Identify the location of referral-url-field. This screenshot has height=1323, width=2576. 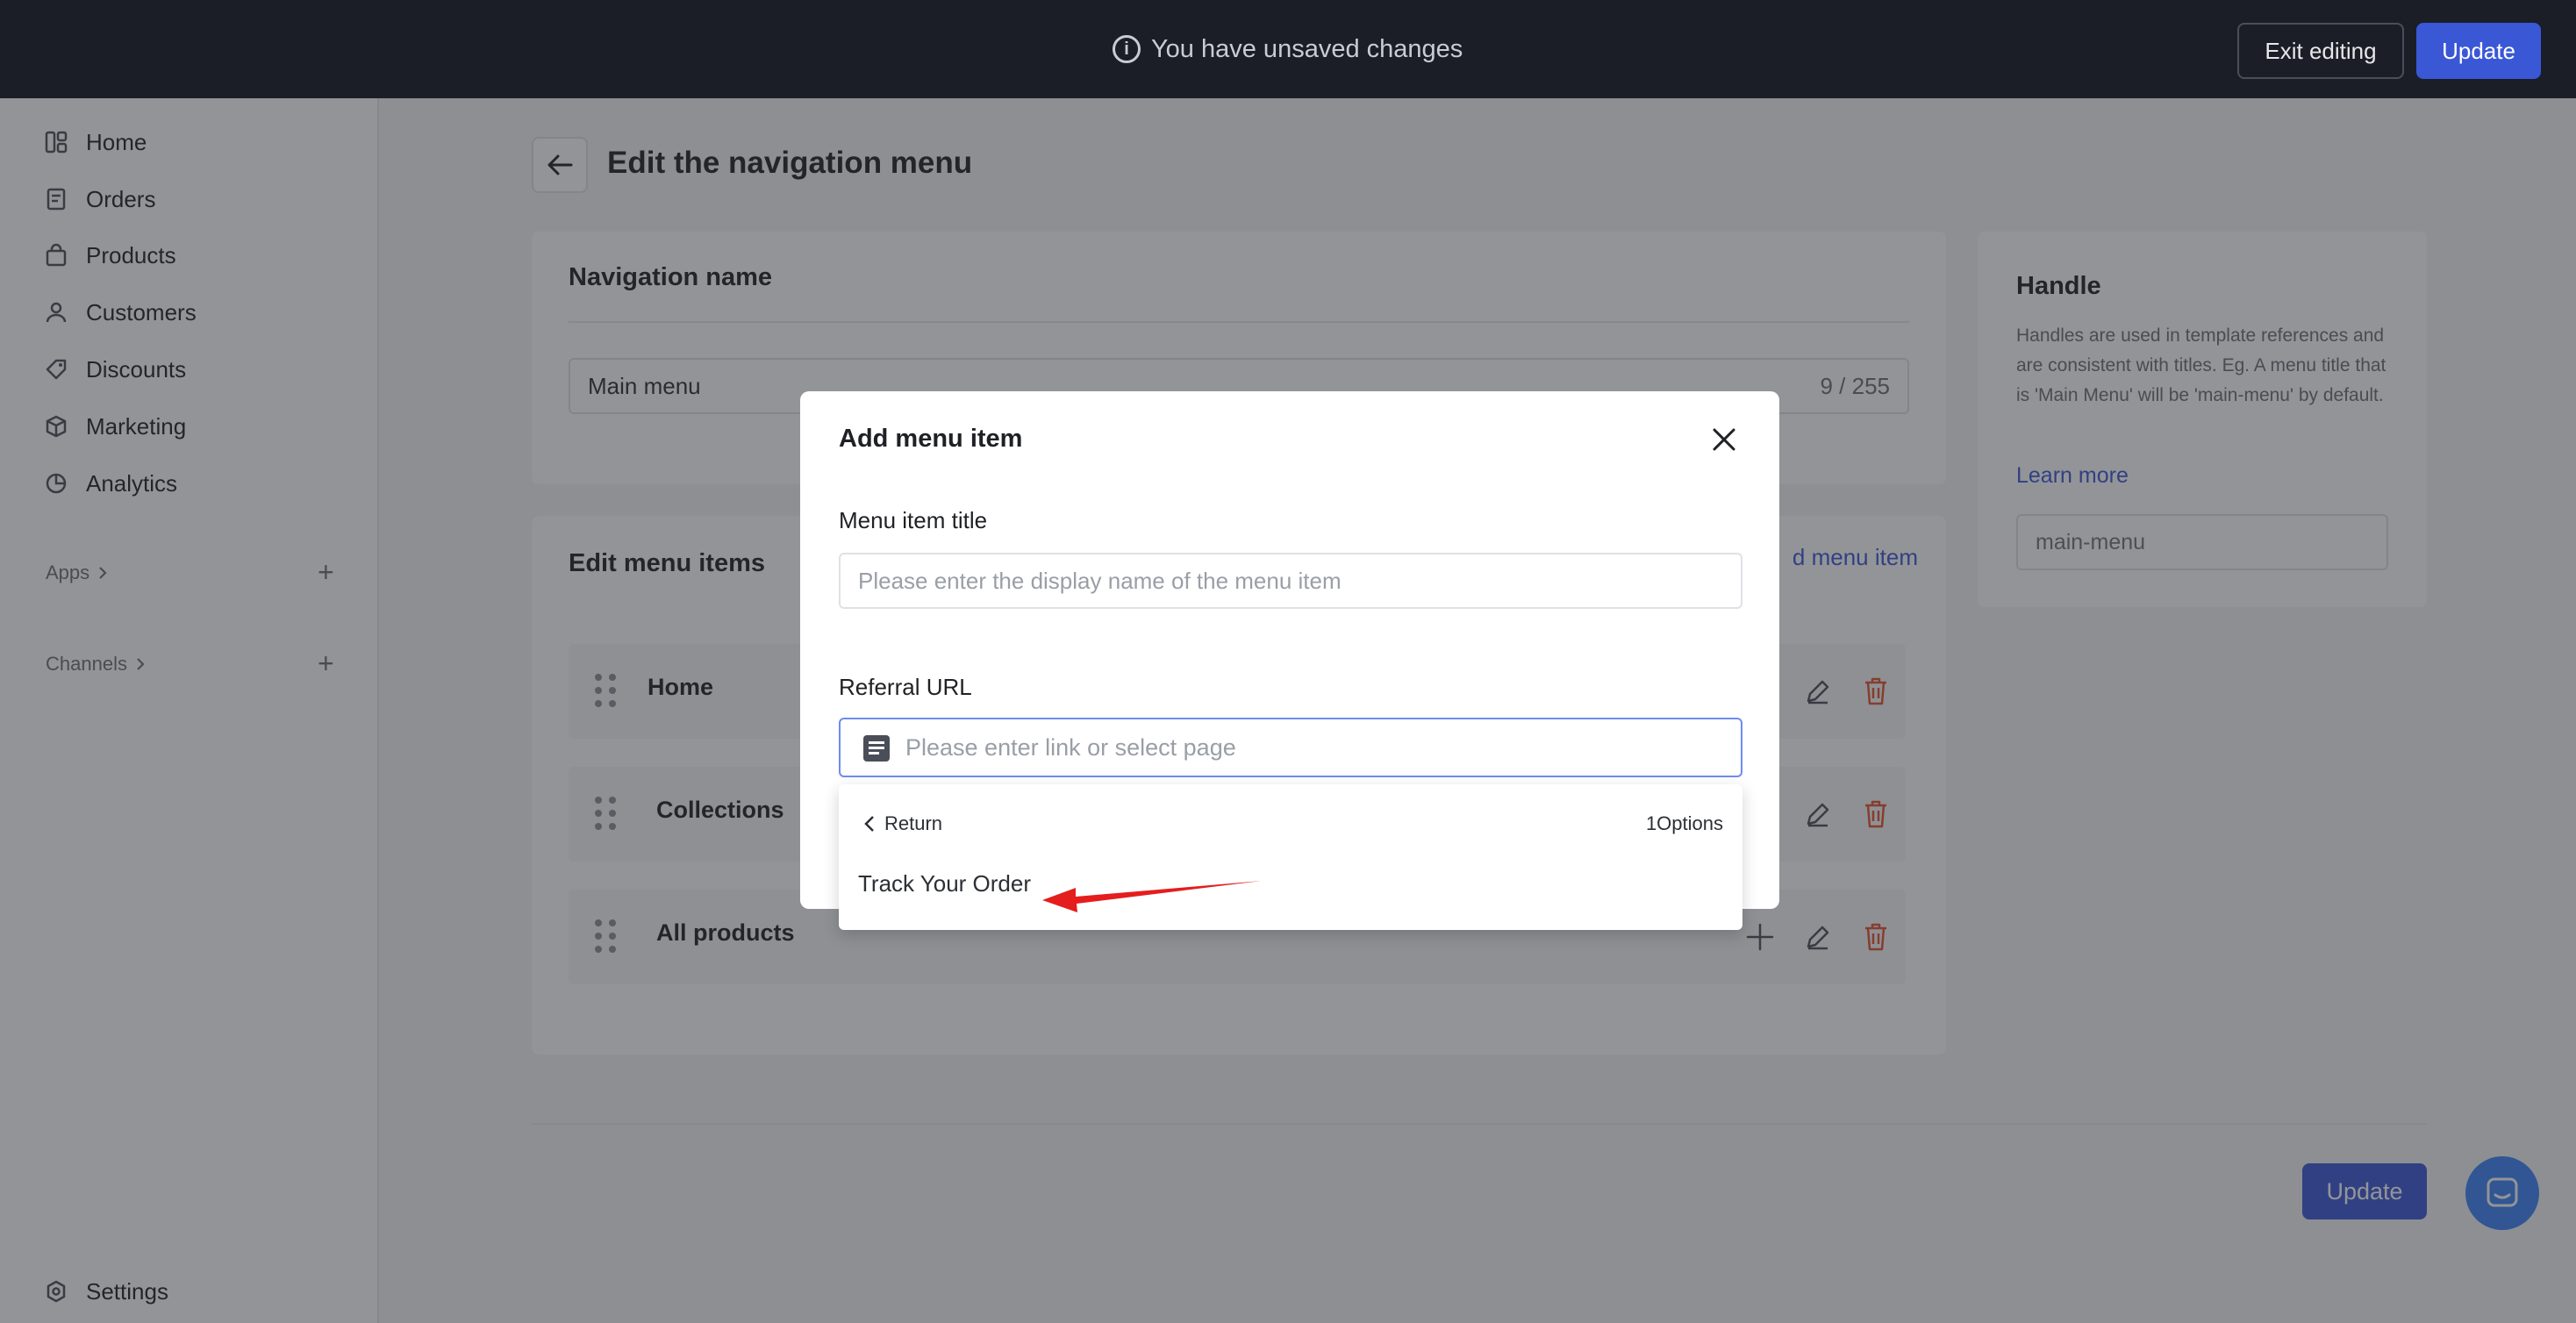
(1290, 747).